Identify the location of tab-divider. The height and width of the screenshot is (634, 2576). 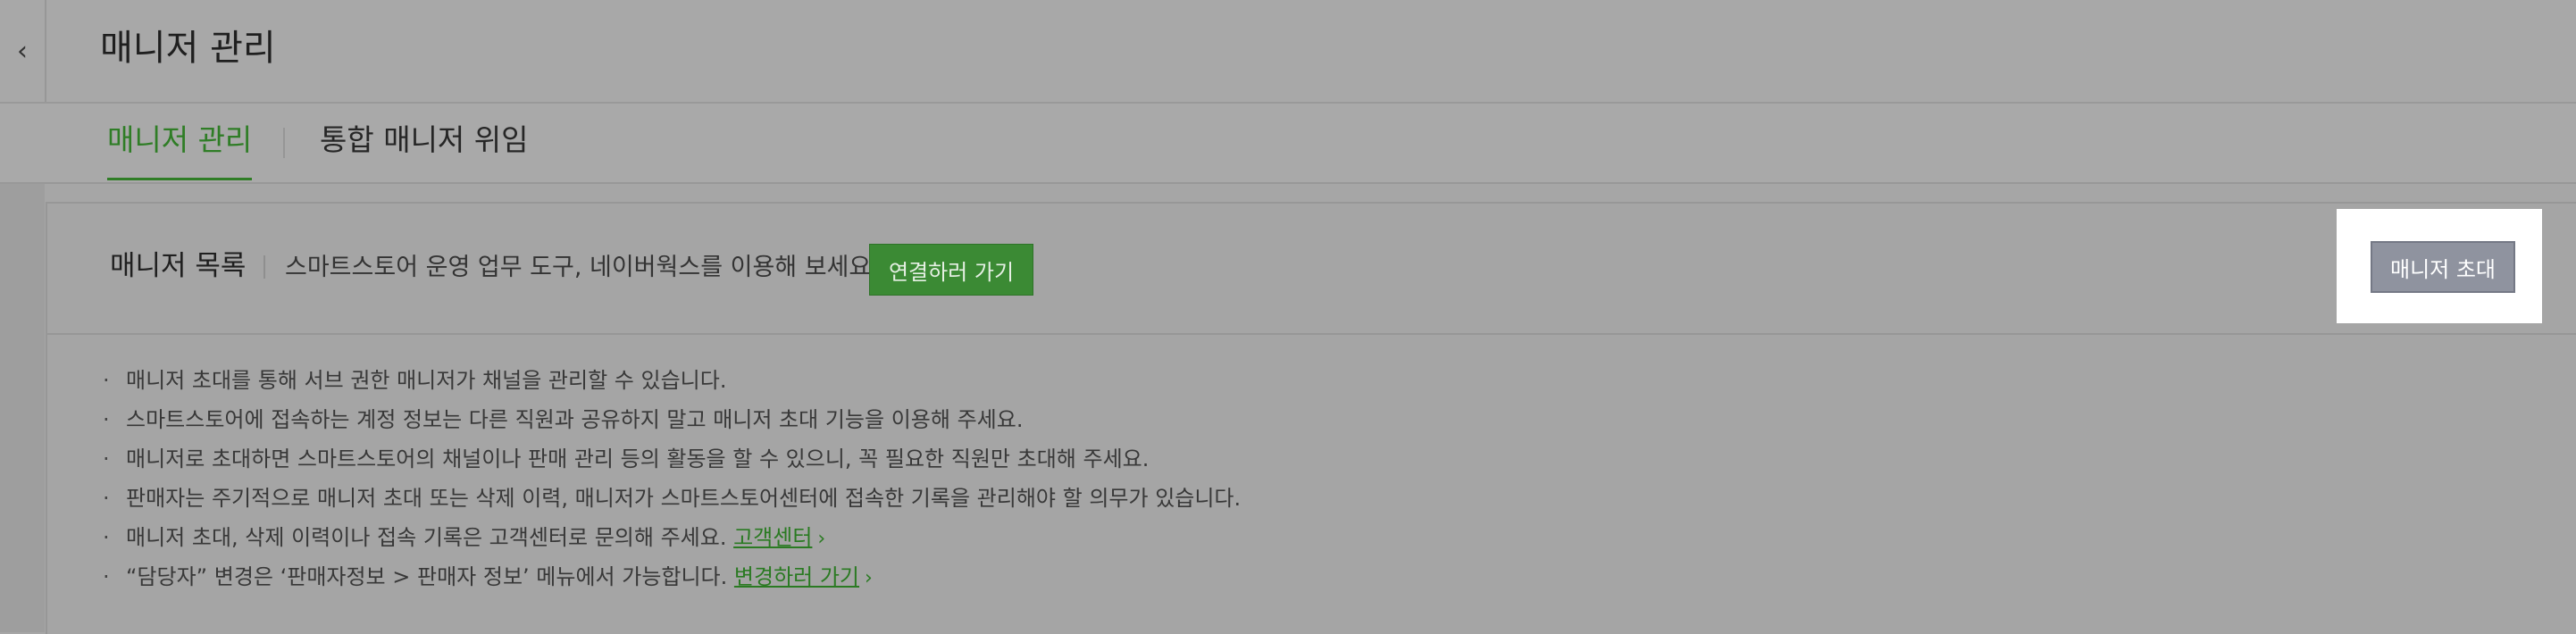
(284, 143).